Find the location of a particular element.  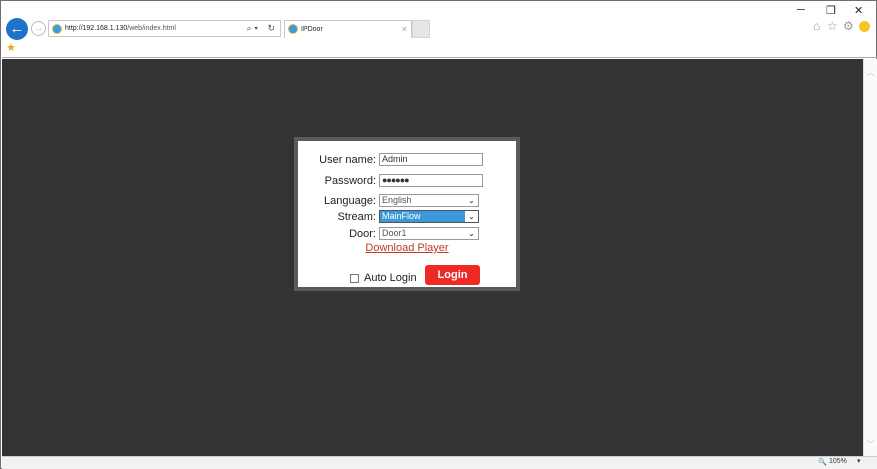

language-label: Language: is located at coordinates (350, 201).